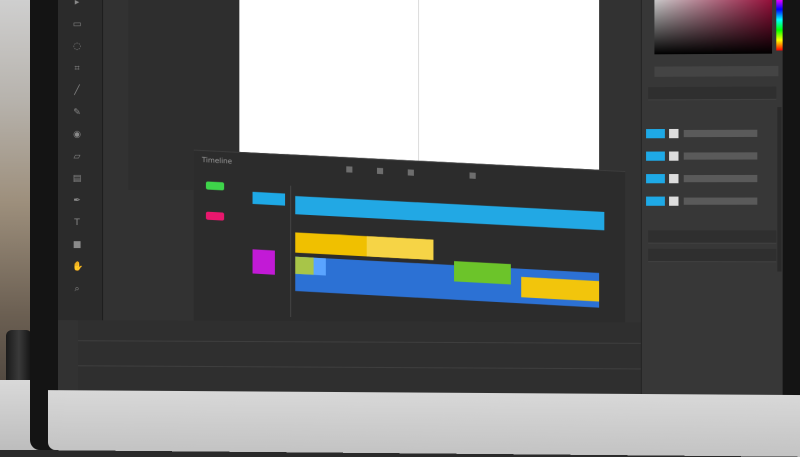 Image resolution: width=800 pixels, height=457 pixels. I want to click on split-icon, so click(380, 171).